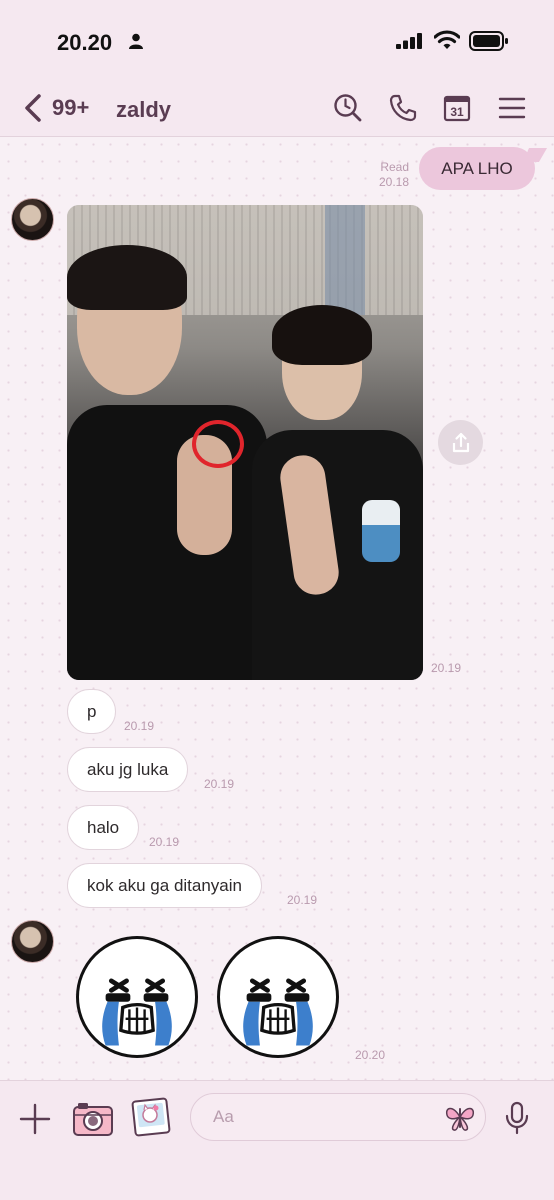 The width and height of the screenshot is (554, 1200). I want to click on search-icon, so click(348, 108).